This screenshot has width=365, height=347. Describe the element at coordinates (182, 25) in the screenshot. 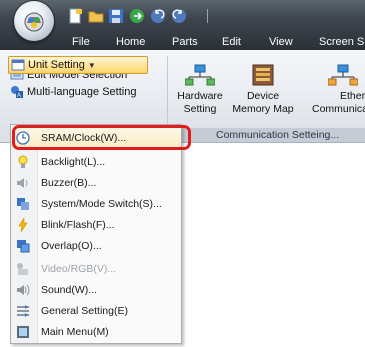

I see `title-bar: File Home Parts Edit View Screen S` at that location.